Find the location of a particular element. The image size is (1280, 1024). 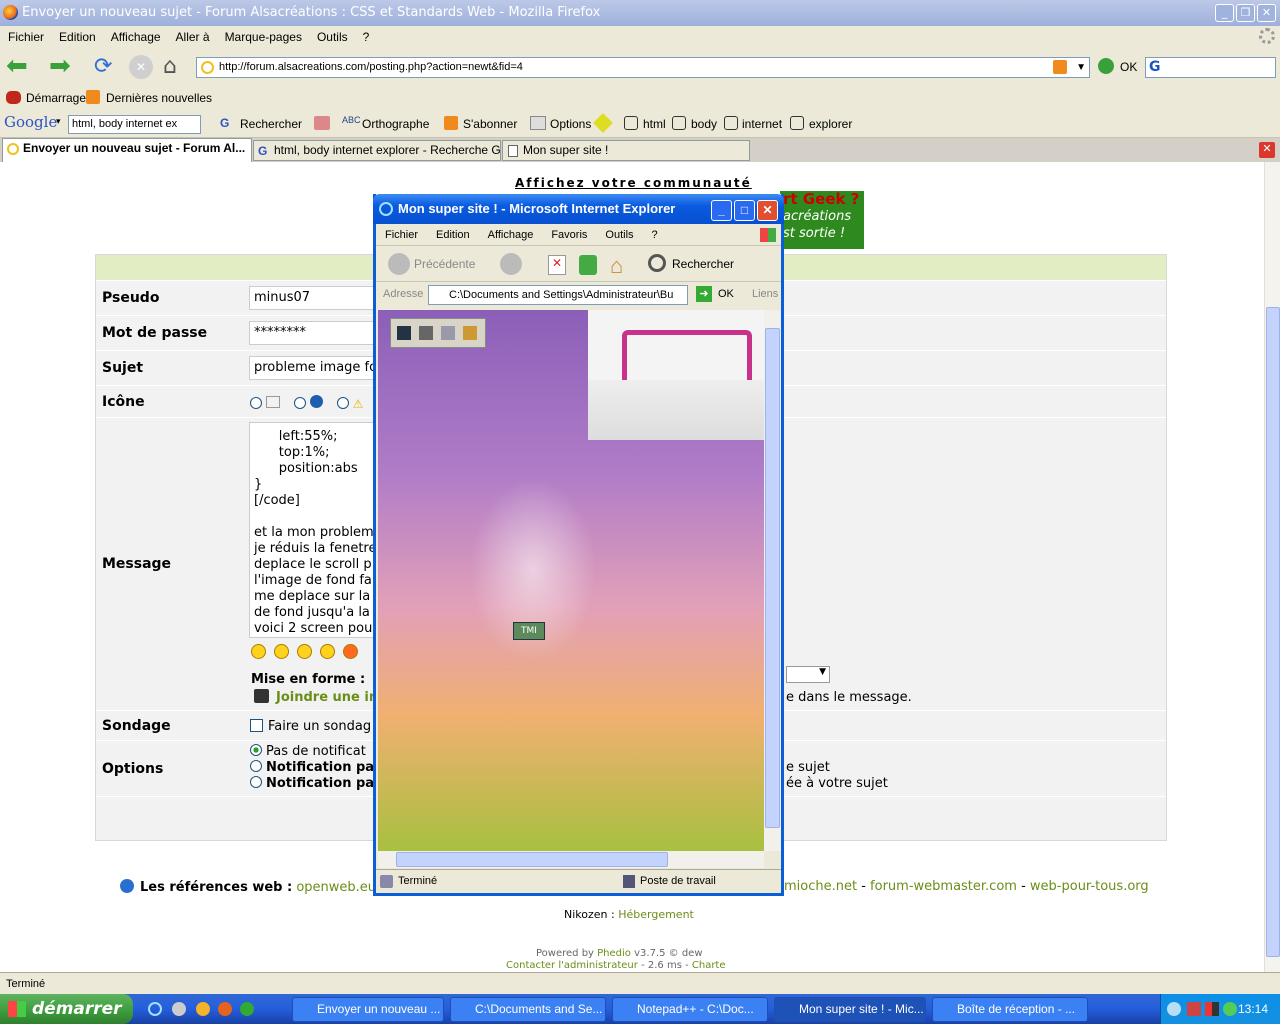

google-search-button: Rechercher is located at coordinates (271, 124).